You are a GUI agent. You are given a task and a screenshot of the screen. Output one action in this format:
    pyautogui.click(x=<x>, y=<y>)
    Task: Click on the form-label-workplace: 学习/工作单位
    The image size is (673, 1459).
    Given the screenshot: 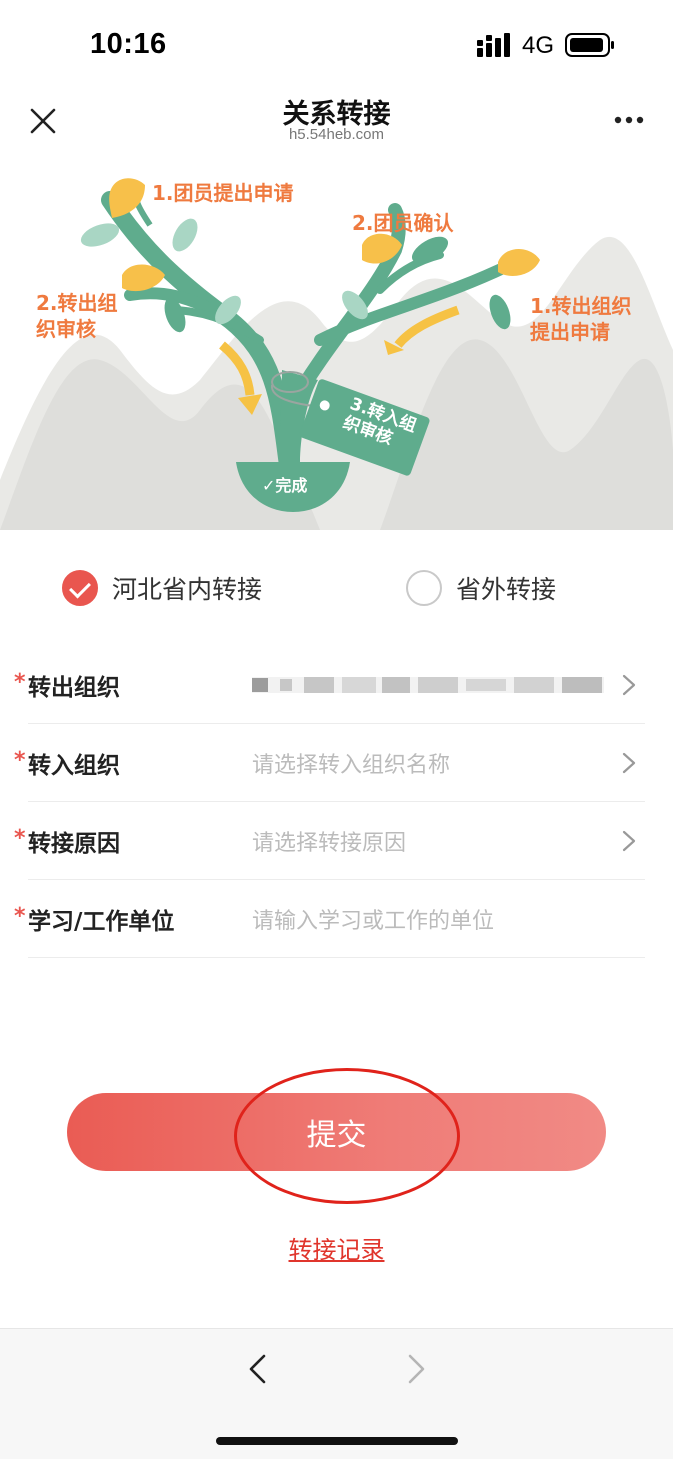 What is the action you would take?
    pyautogui.click(x=101, y=922)
    